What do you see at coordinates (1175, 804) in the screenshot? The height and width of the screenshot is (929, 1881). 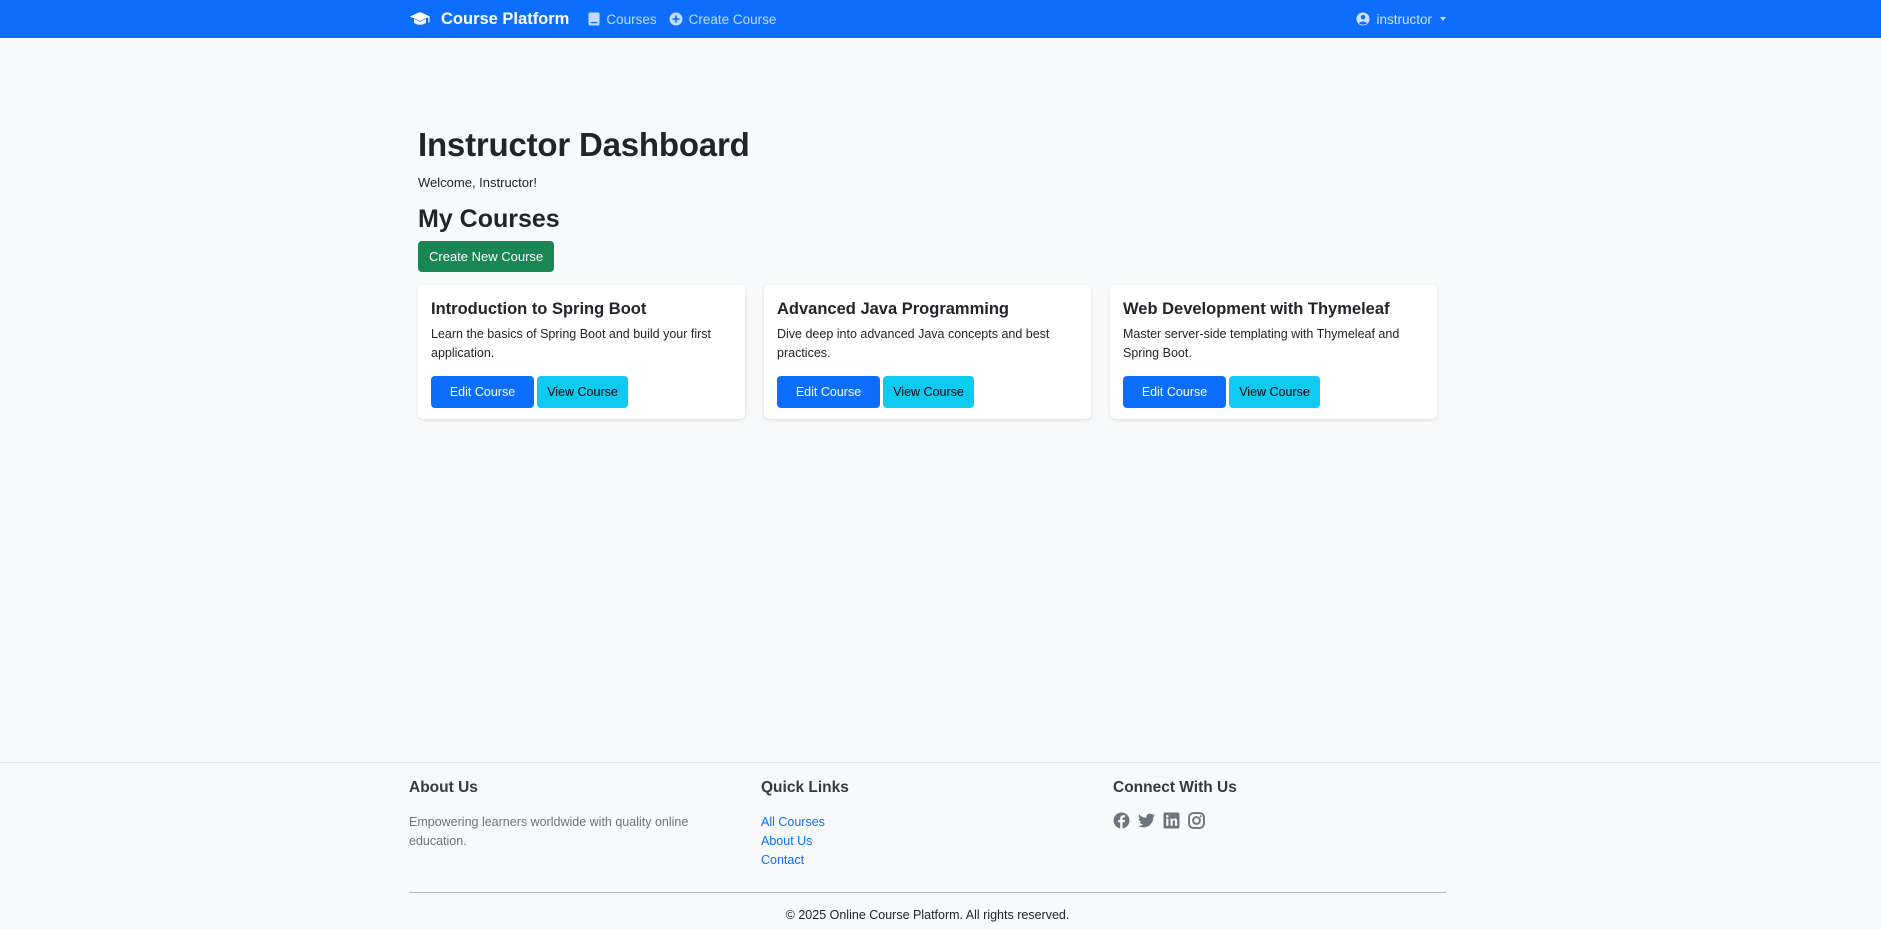 I see `footer-connect: Connect With Us` at bounding box center [1175, 804].